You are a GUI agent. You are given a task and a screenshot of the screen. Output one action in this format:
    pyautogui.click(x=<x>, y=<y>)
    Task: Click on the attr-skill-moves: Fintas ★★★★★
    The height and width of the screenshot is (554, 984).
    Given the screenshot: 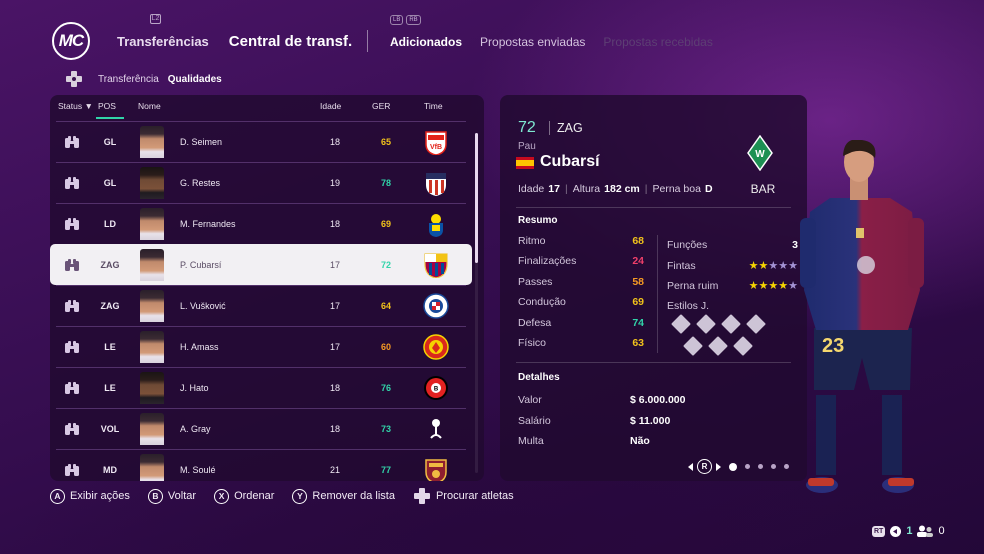 What is the action you would take?
    pyautogui.click(x=732, y=265)
    